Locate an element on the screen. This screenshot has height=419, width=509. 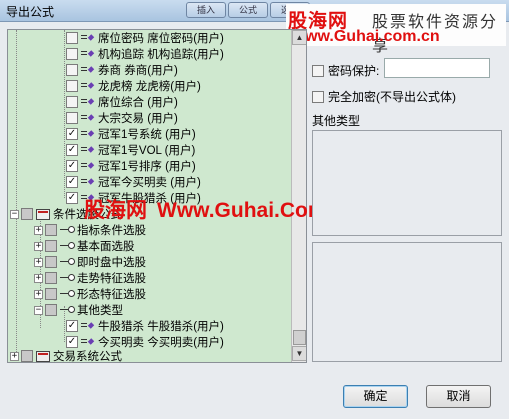
tree-folder-trading: + 交易系统公式 is located at coordinates (66, 355).